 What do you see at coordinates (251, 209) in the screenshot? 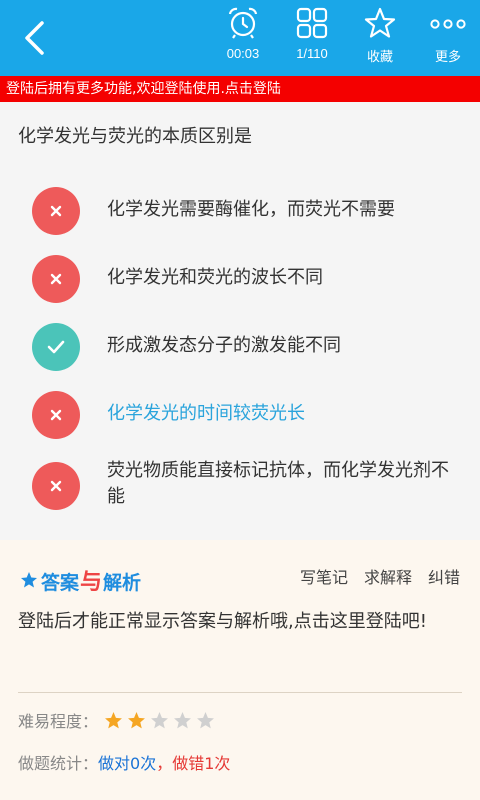
I see `option-text: 化学发光需要酶催化，而荧光不需要` at bounding box center [251, 209].